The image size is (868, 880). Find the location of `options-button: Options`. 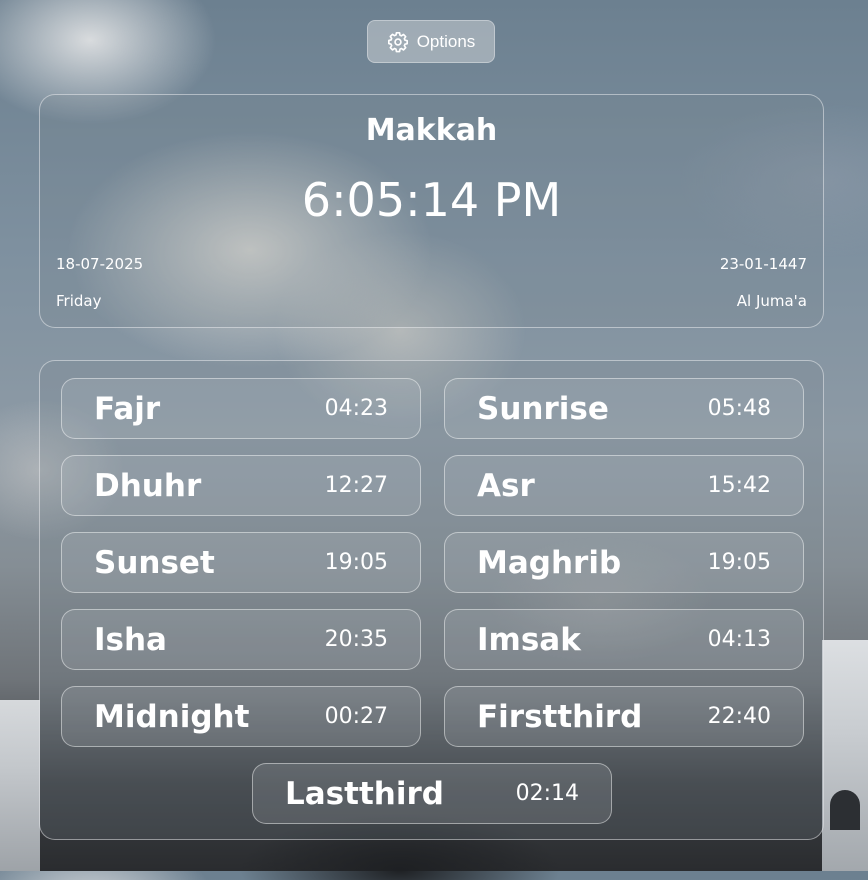

options-button: Options is located at coordinates (431, 41).